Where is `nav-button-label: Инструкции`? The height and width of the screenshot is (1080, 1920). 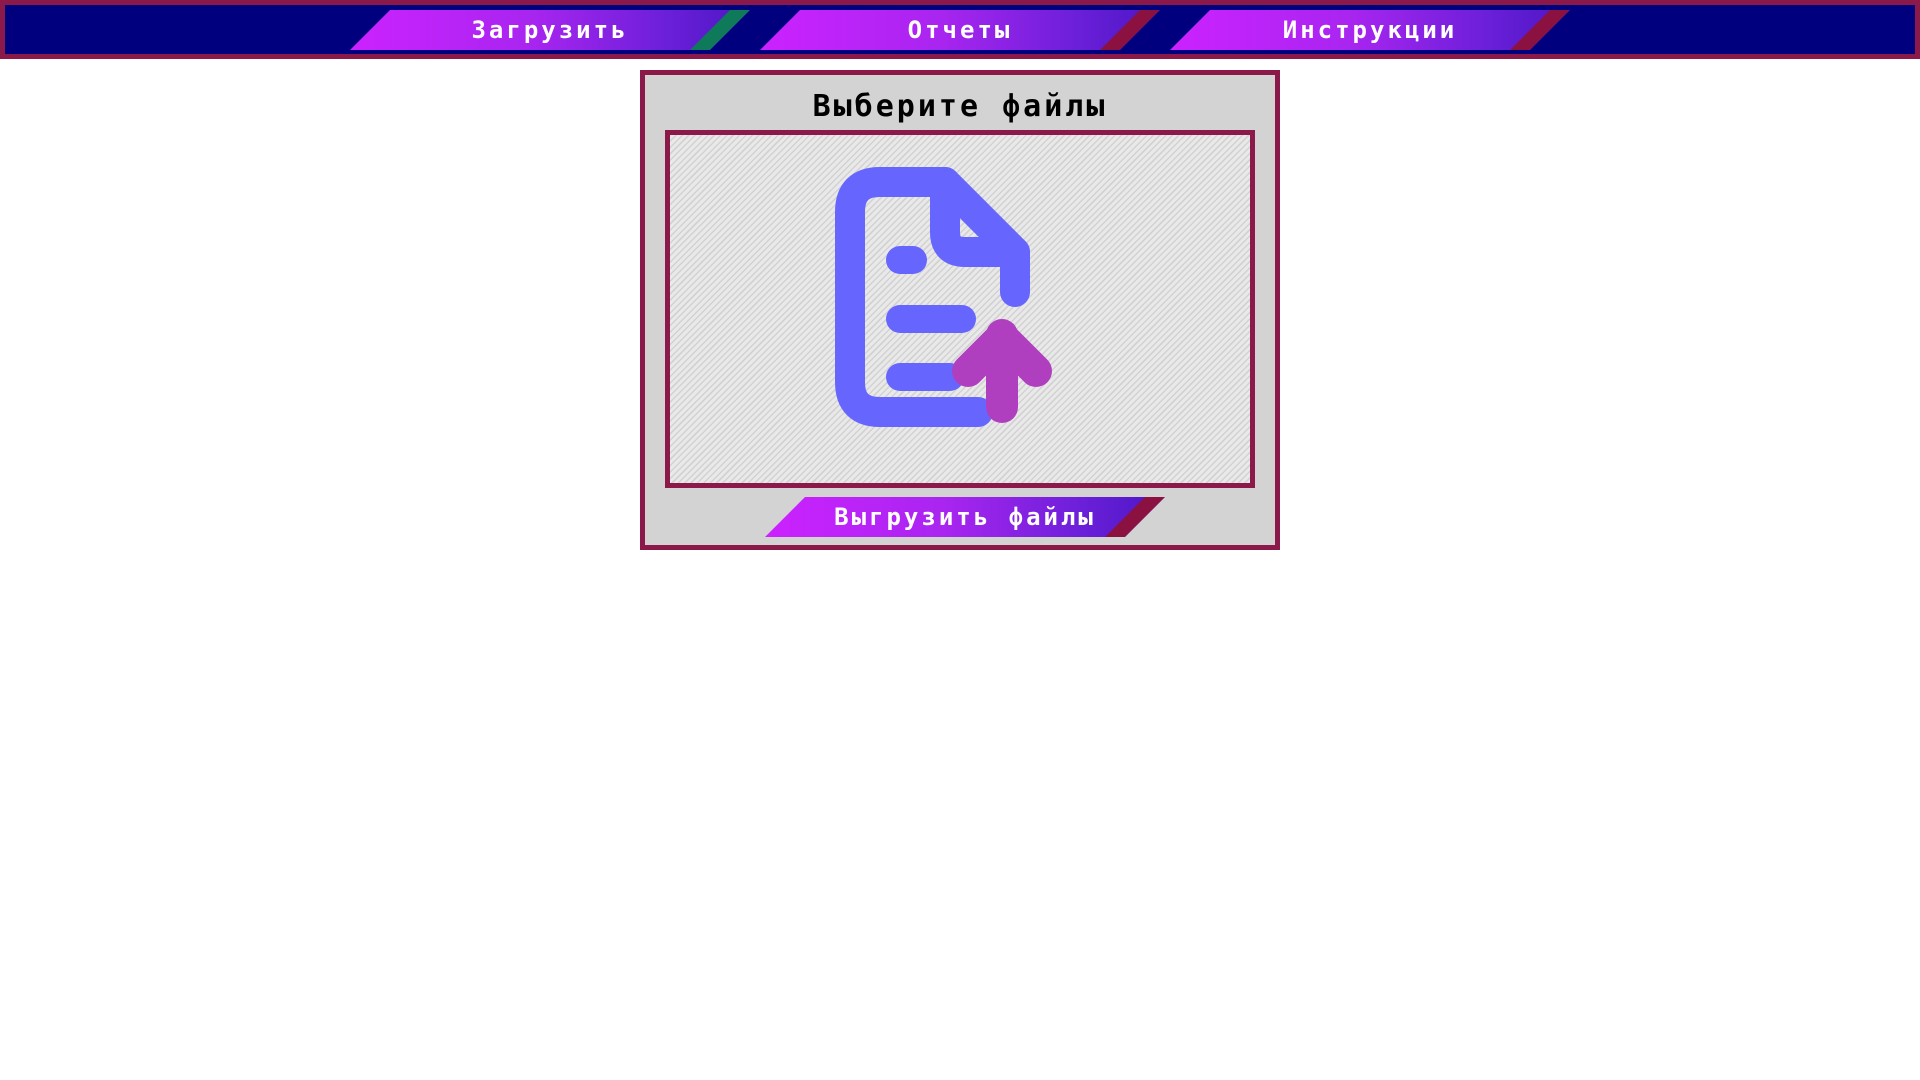
nav-button-label: Инструкции is located at coordinates (1370, 30).